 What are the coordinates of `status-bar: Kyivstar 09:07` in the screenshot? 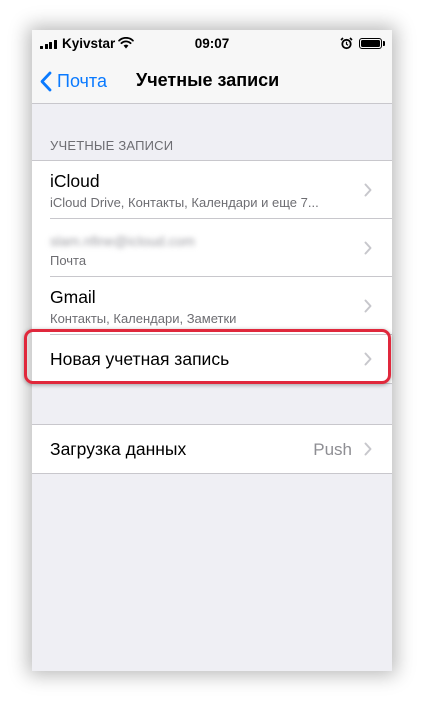 It's located at (212, 44).